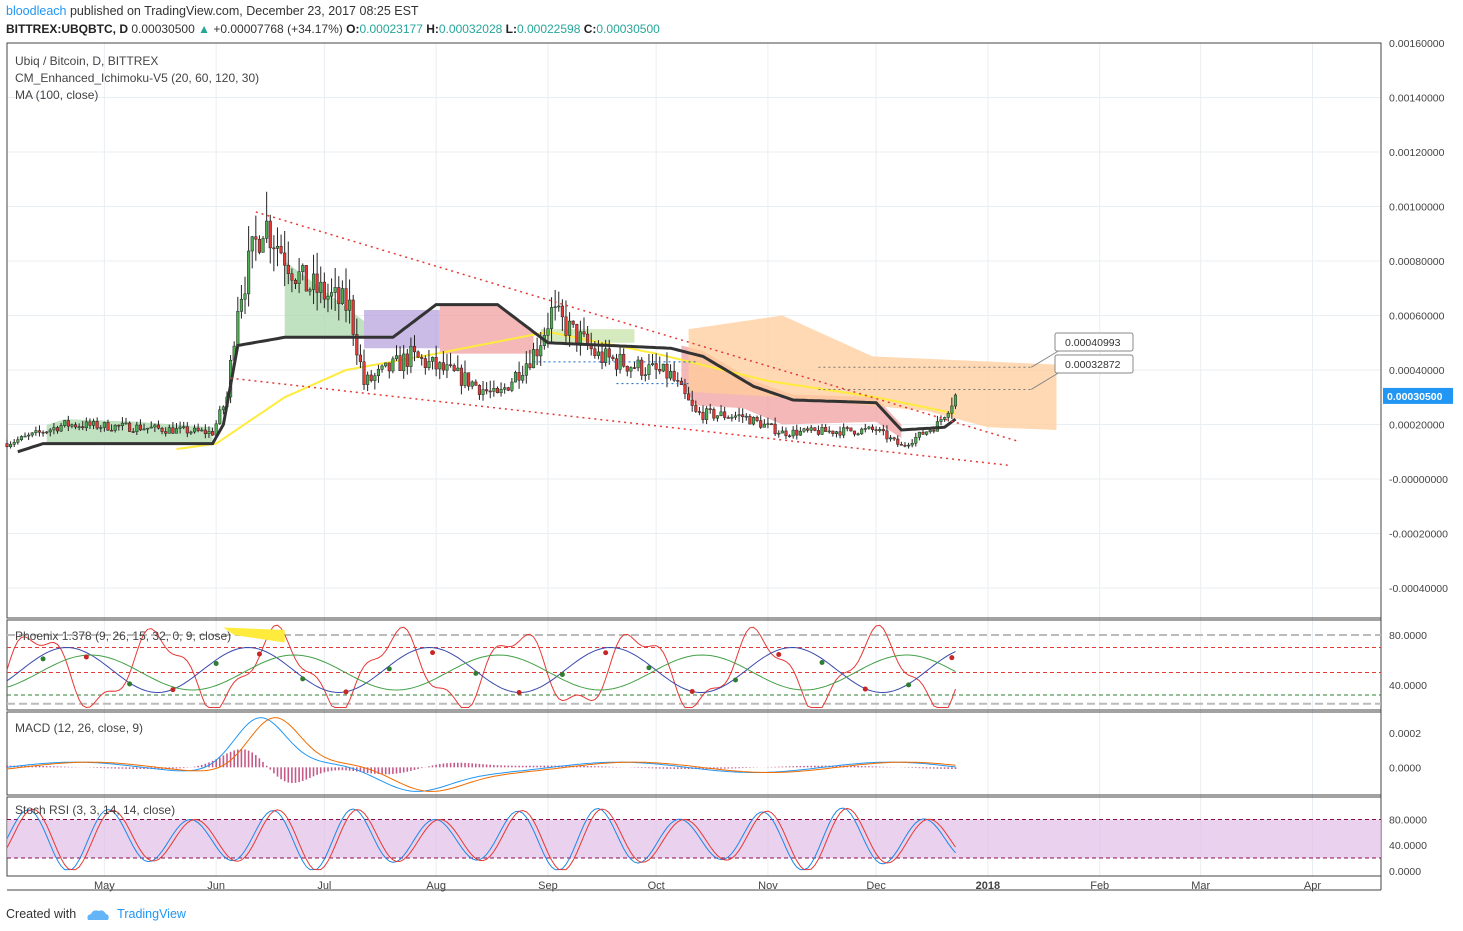  Describe the element at coordinates (1417, 44) in the screenshot. I see `price-tick-label: 0.00160000` at that location.